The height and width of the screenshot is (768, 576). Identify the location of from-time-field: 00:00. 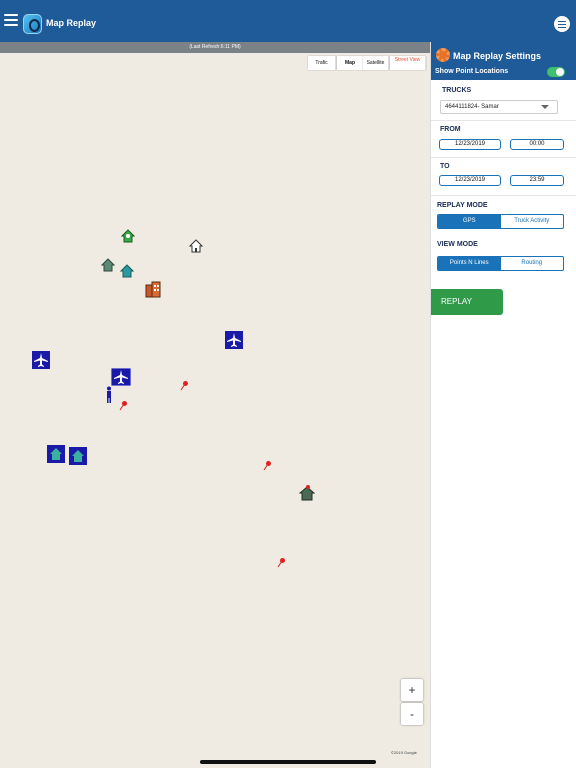
(537, 144).